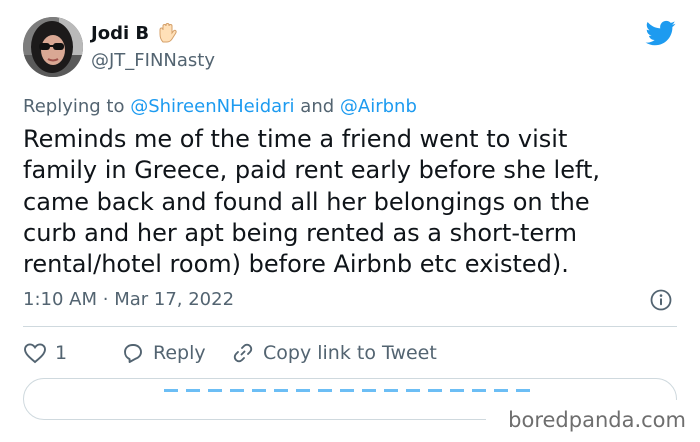  Describe the element at coordinates (120, 33) in the screenshot. I see `author-name: Jodi B` at that location.